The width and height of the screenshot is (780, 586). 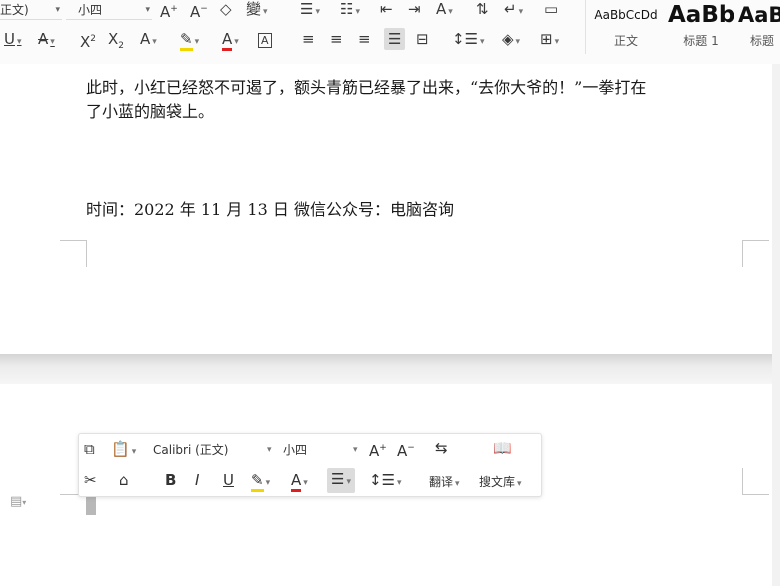 What do you see at coordinates (366, 88) in the screenshot?
I see `paragraph-line-1: 此时，小红已经怒不可遏了，额头青筋已经暴了出来，“去你大爷的！”一拳打在` at bounding box center [366, 88].